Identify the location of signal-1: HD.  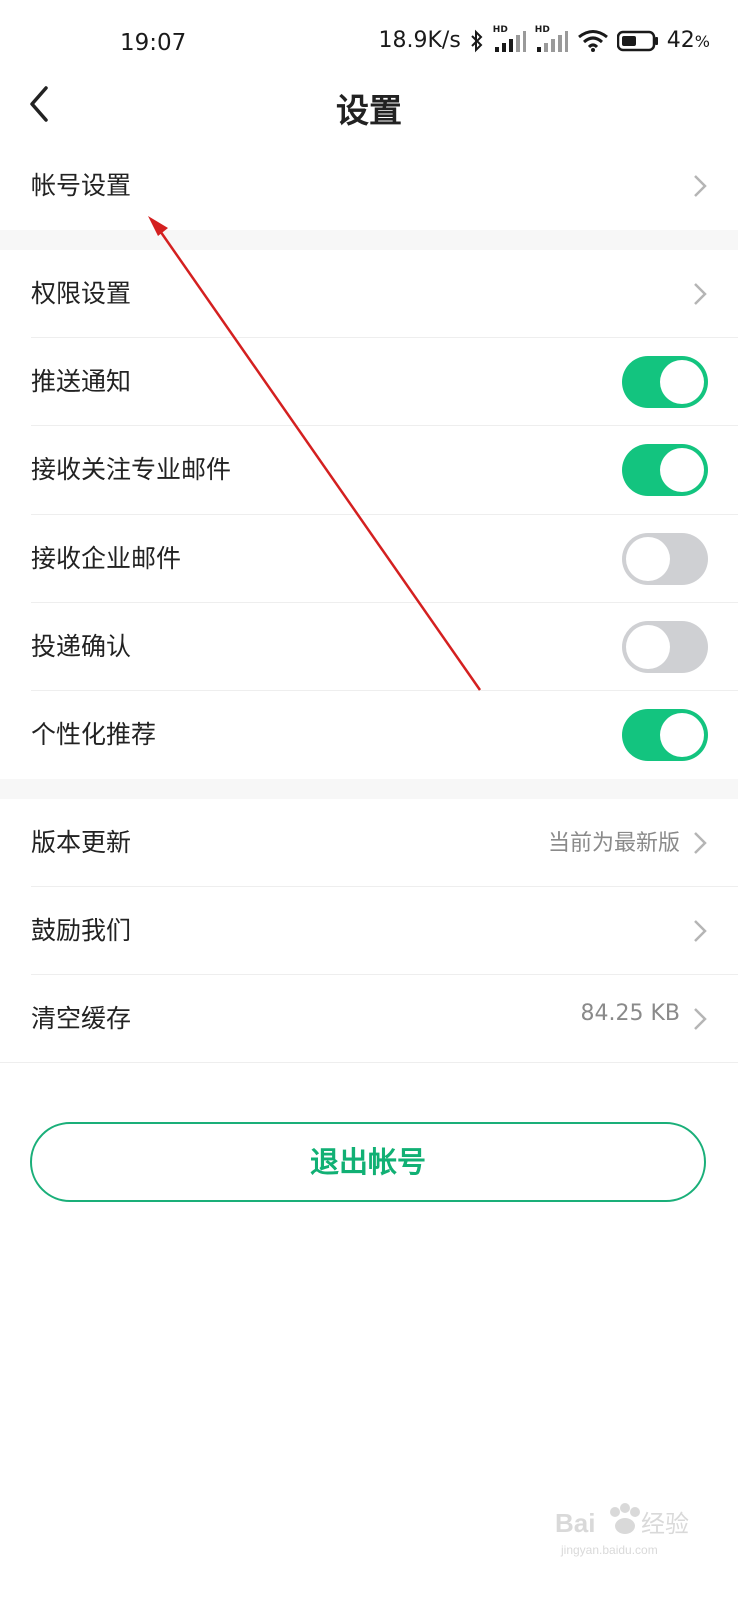
(510, 39).